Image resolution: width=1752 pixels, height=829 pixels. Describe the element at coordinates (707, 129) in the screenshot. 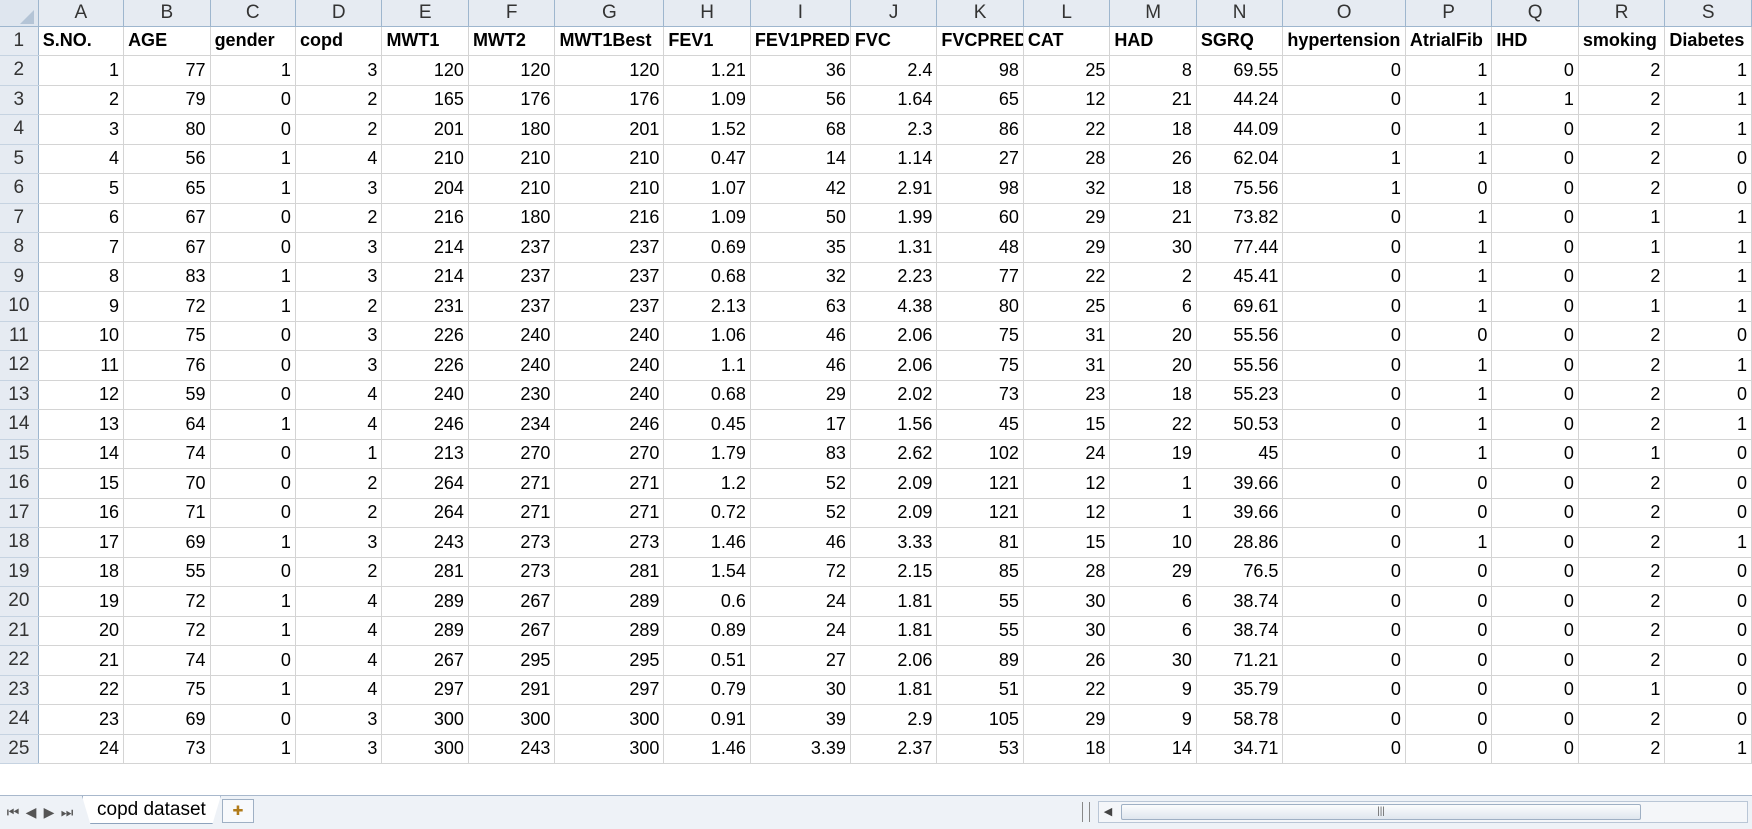

I see `cell: 1.52` at that location.